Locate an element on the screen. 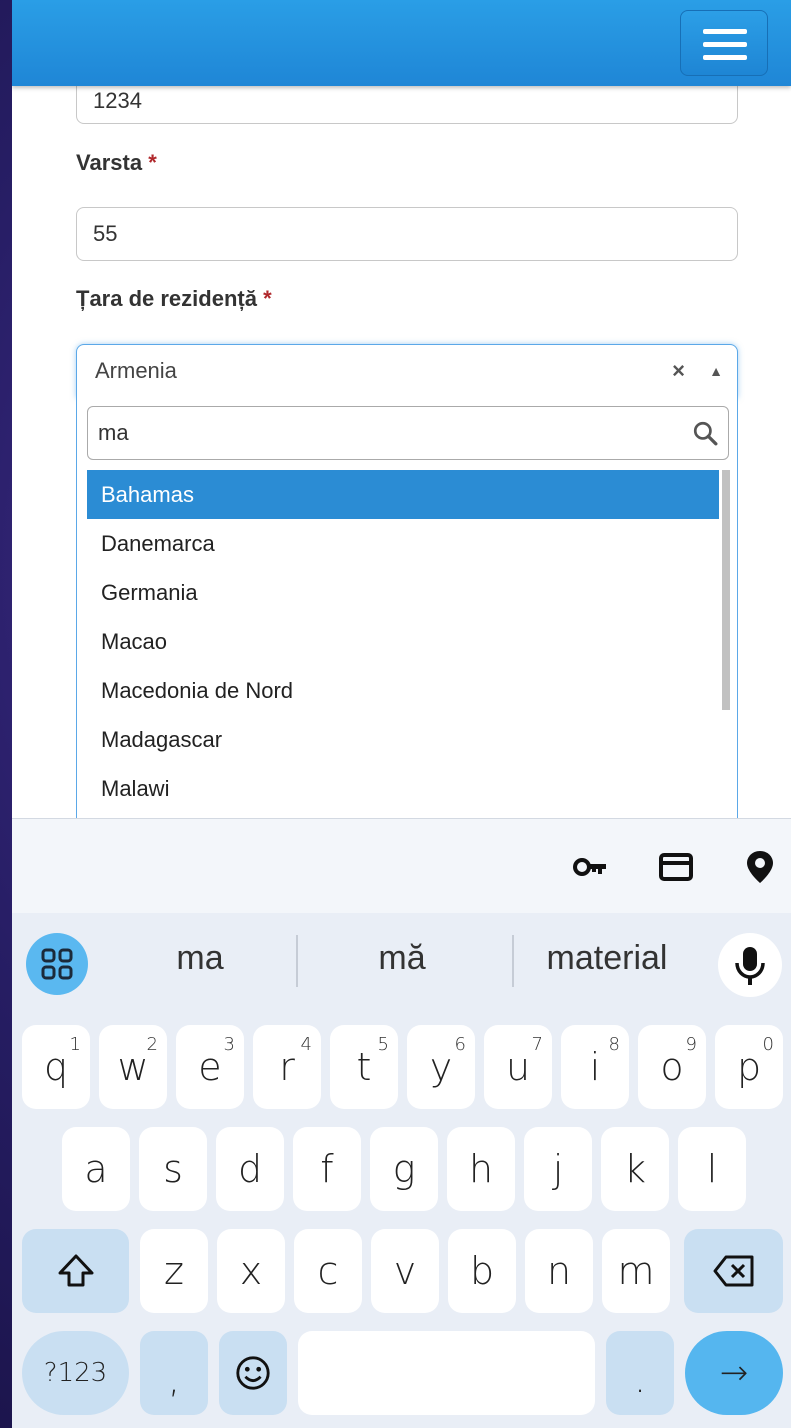 This screenshot has height=1428, width=791. letter-key-label: e is located at coordinates (210, 1067).